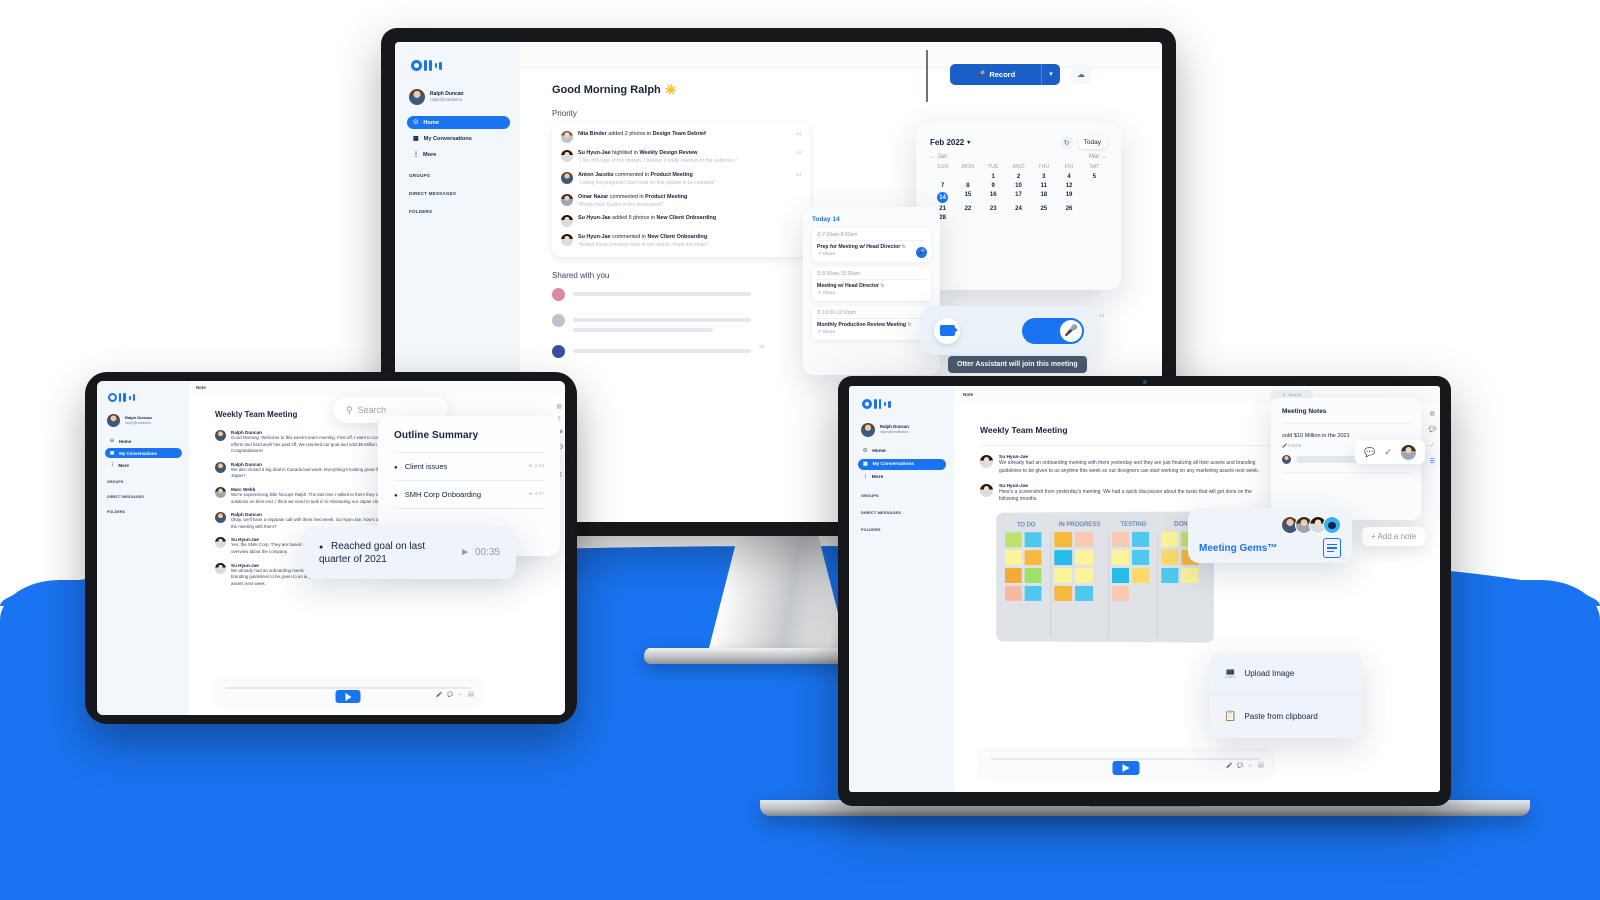 This screenshot has width=1600, height=900. Describe the element at coordinates (993, 186) in the screenshot. I see `calendar-day: 9` at that location.